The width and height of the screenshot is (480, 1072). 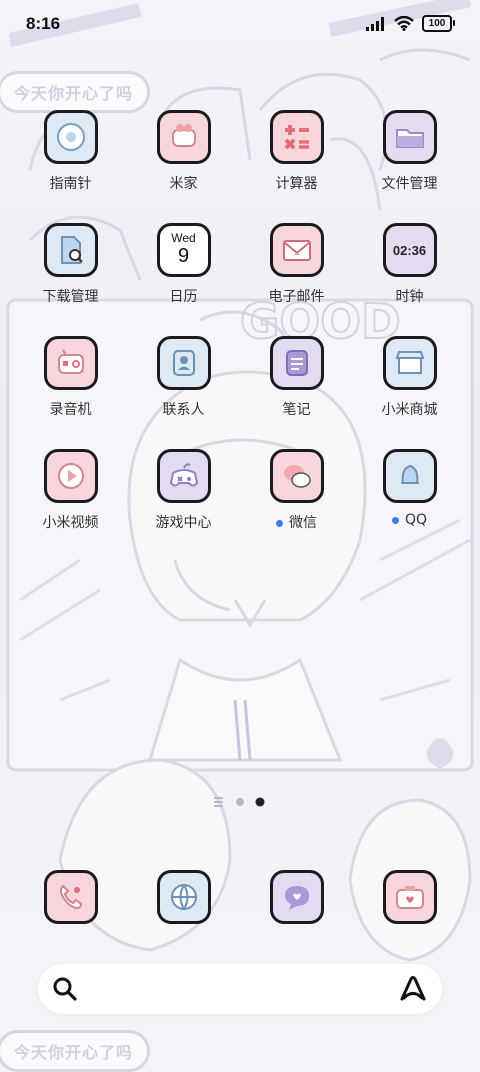 I want to click on phone-icon, so click(x=70, y=897).